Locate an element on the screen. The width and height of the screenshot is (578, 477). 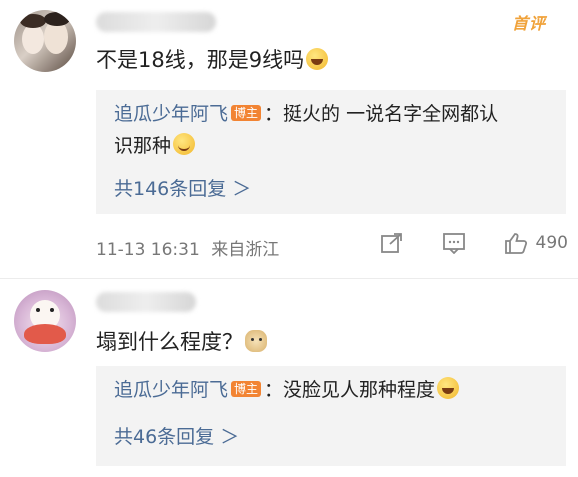
reply-line: 追瓜少年阿飞 博主 ：挺火的 一说名字全网都认 is located at coordinates (306, 114).